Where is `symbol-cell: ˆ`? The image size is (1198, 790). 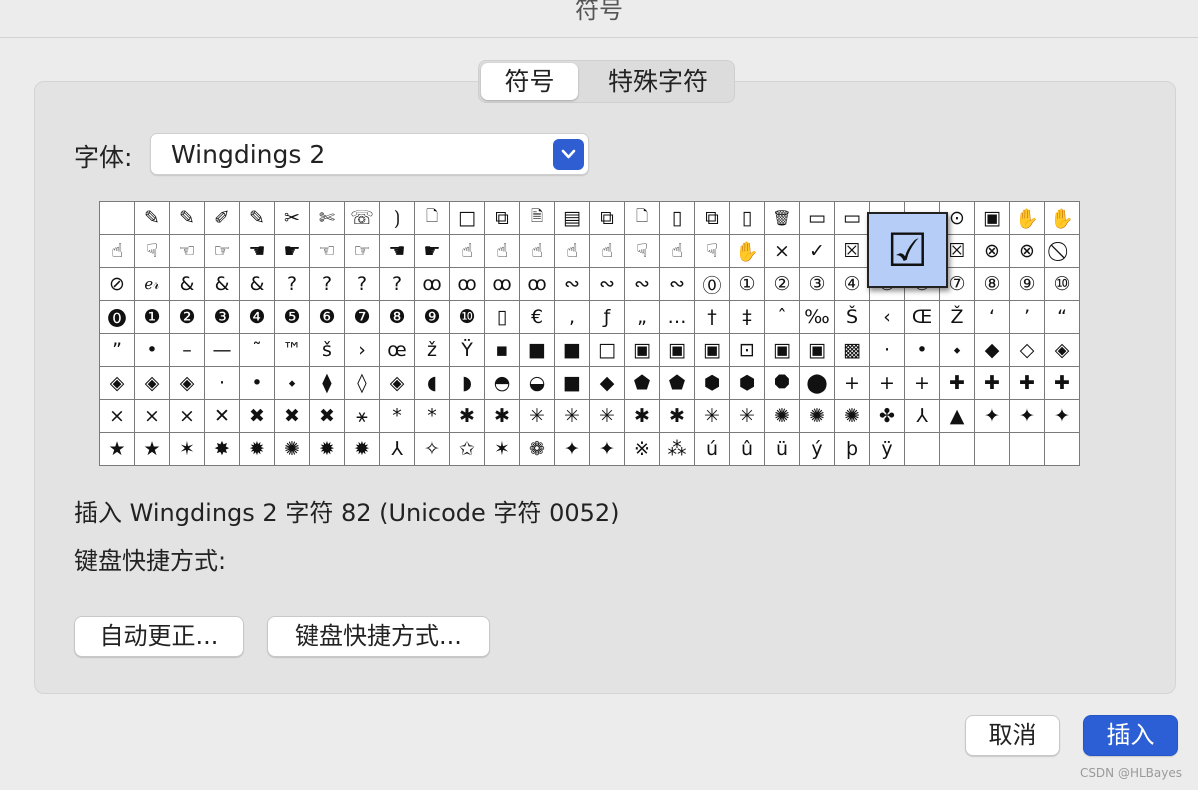
symbol-cell: ˆ is located at coordinates (782, 317).